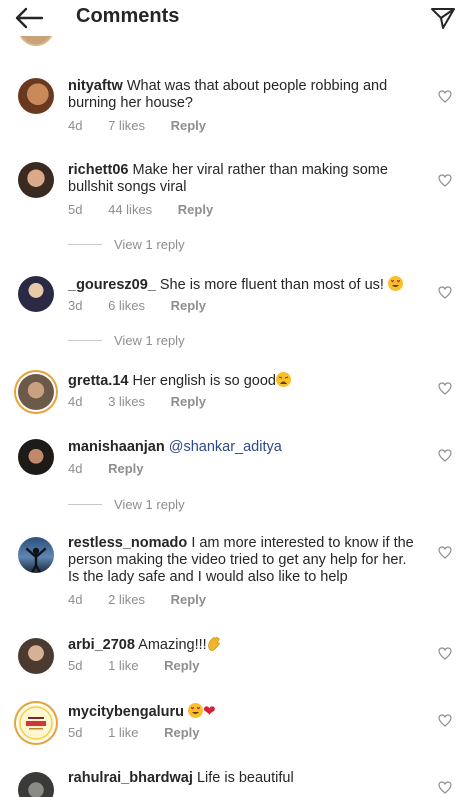 Image resolution: width=474 pixels, height=797 pixels. Describe the element at coordinates (116, 447) in the screenshot. I see `comment-username: manishaanjan` at that location.